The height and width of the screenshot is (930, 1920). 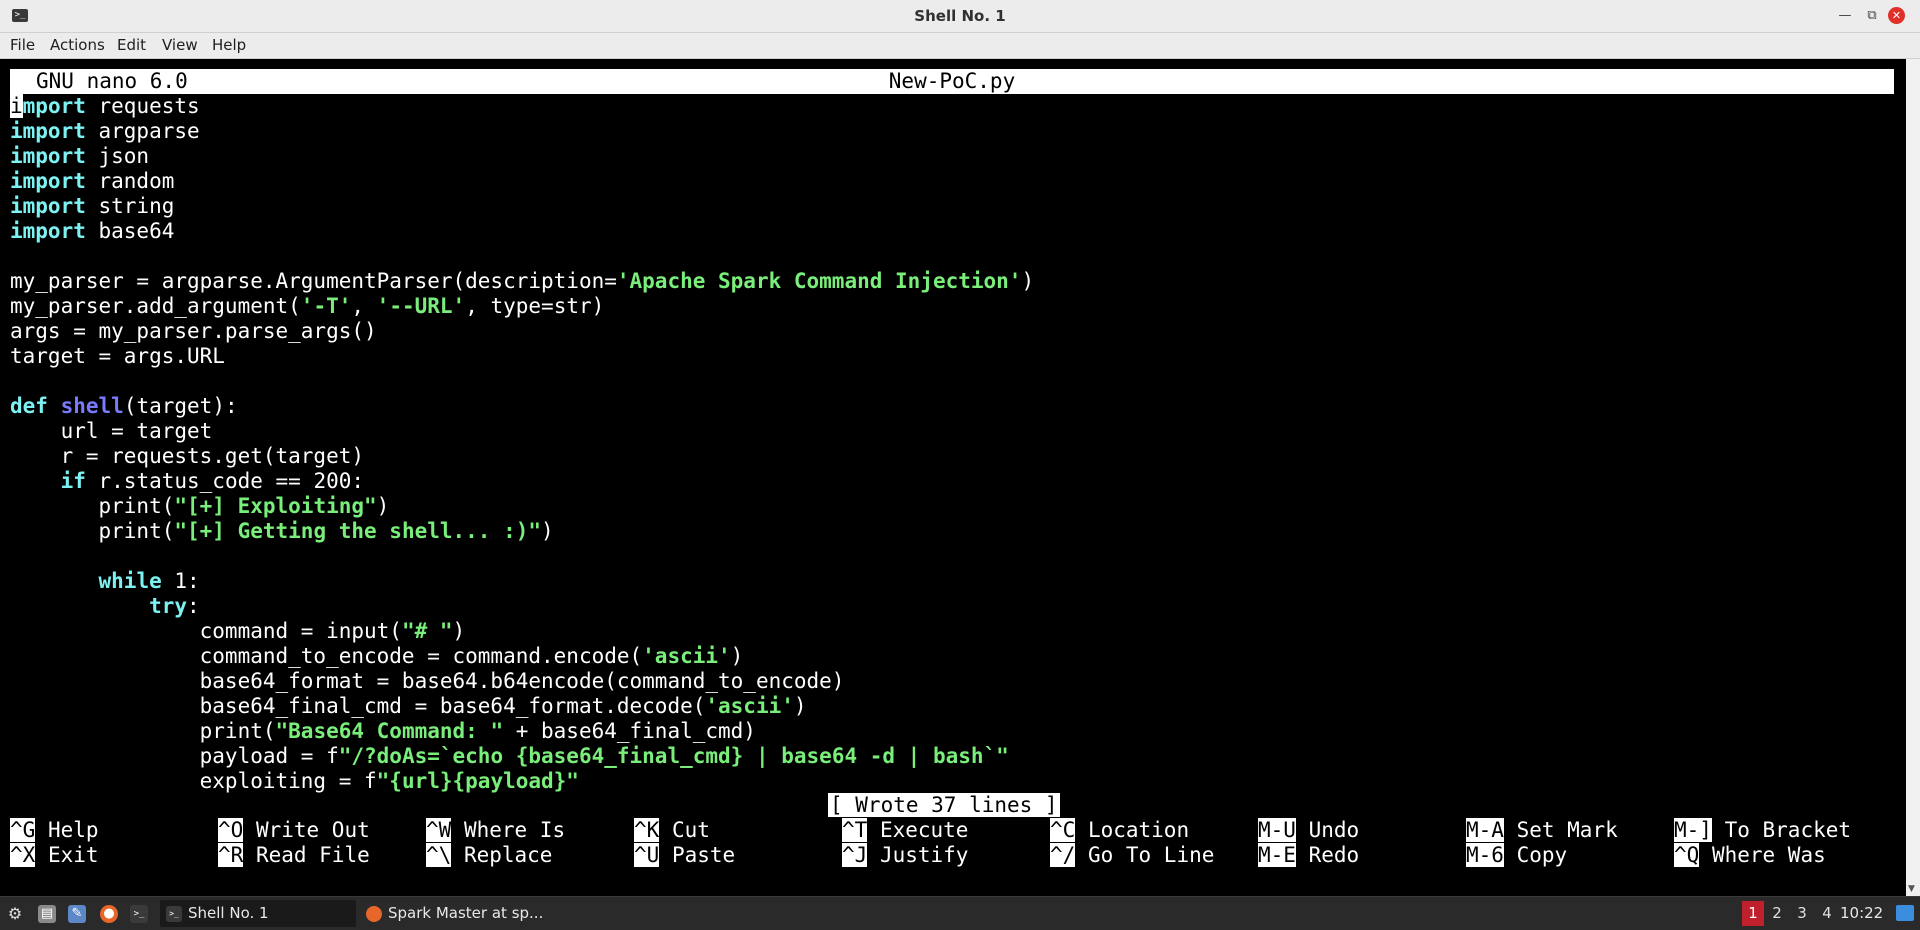 I want to click on window-titlebar: >_ Shell No. 1 — ⧉ ✕, so click(x=960, y=16).